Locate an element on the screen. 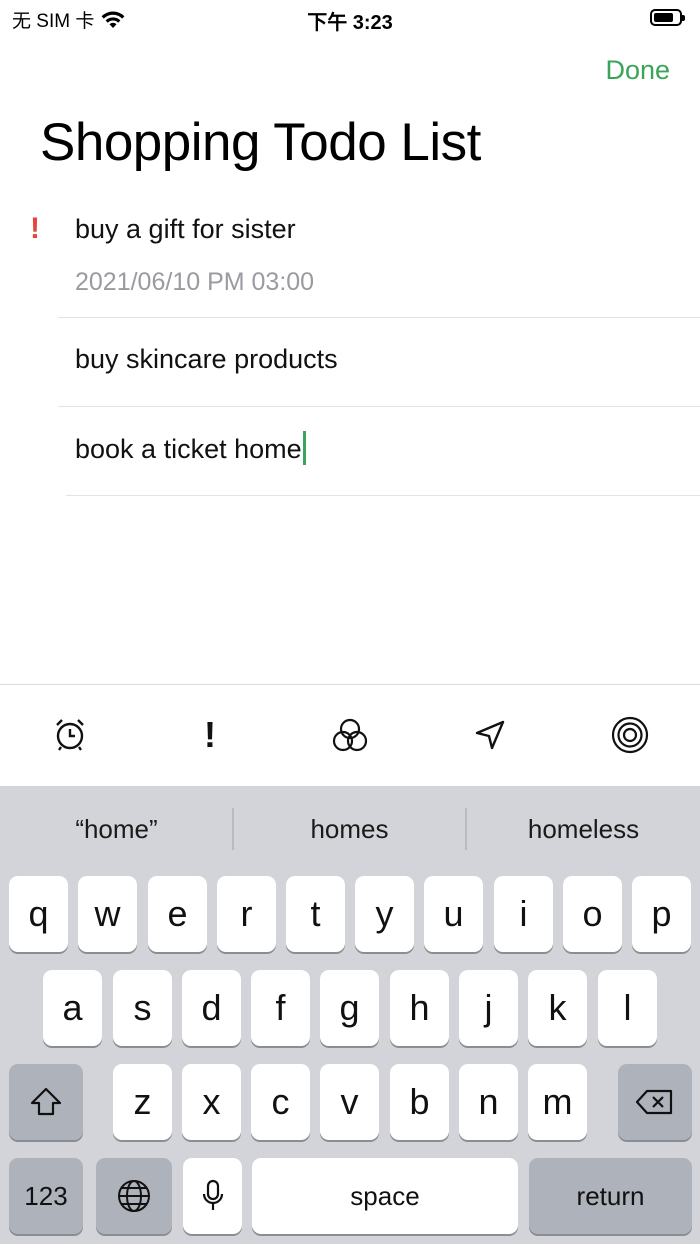 The width and height of the screenshot is (700, 1244). key-q: q is located at coordinates (38, 914).